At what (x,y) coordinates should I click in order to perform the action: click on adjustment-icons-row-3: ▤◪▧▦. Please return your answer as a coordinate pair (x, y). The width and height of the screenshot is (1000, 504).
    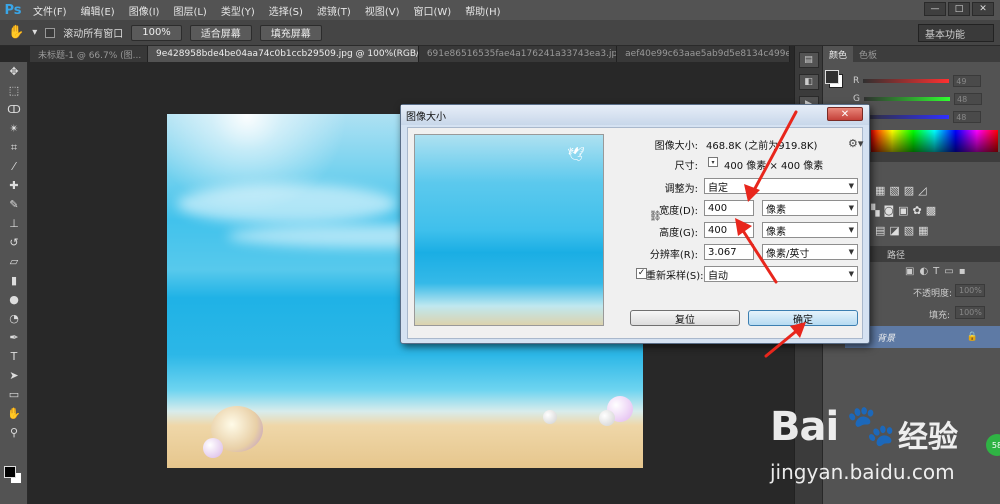
    Looking at the image, I should click on (904, 230).